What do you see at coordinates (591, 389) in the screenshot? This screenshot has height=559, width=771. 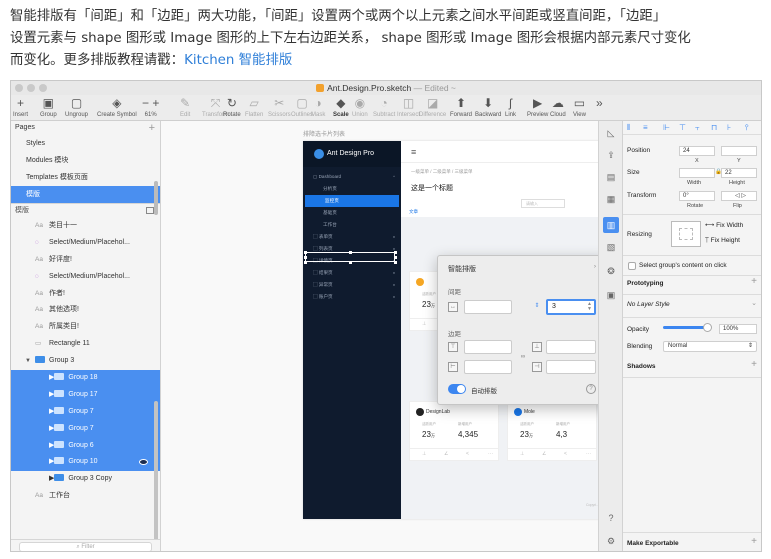 I see `help-icon: ?` at bounding box center [591, 389].